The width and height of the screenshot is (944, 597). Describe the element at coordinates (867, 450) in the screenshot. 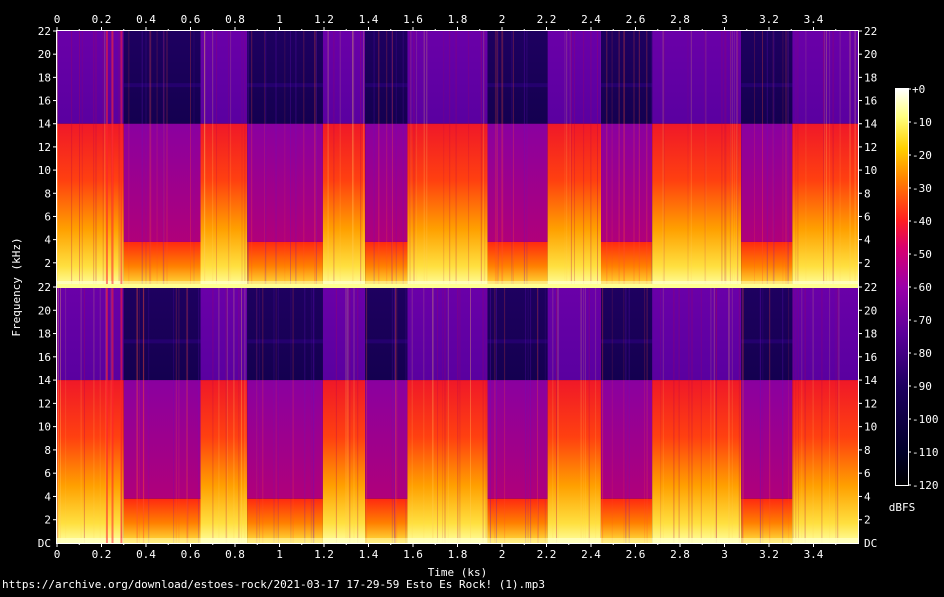

I see `y-tick-label-right: 8` at that location.